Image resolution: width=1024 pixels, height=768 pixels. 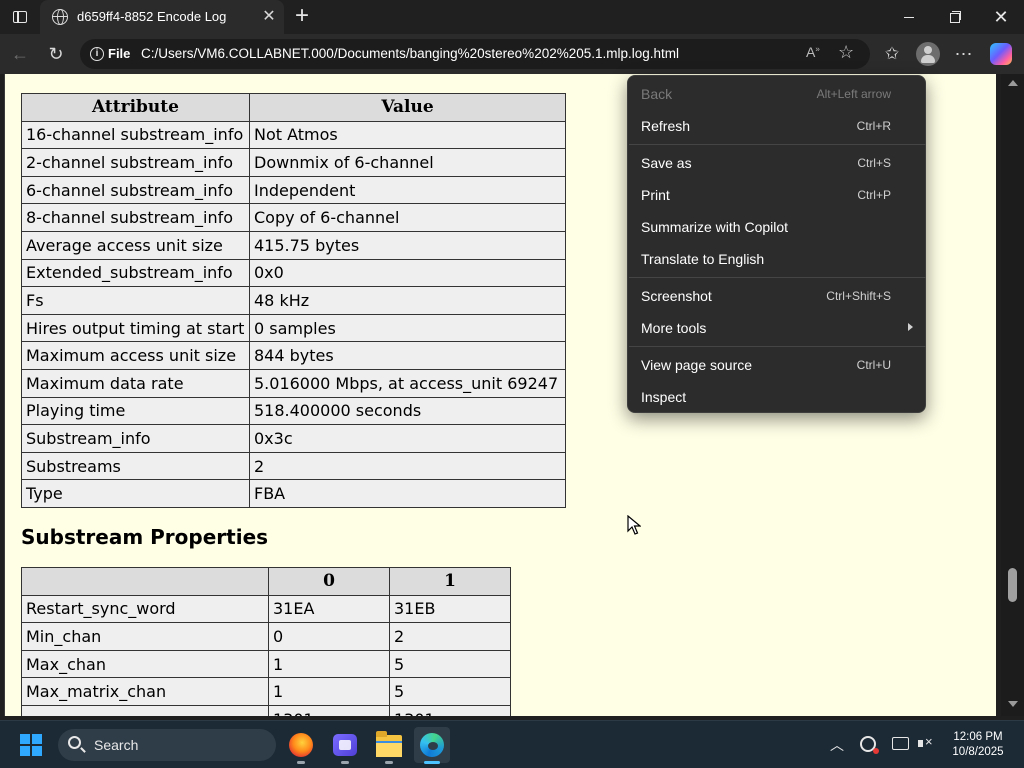 What do you see at coordinates (776, 259) in the screenshot?
I see `menu-item-translate: Translate to English` at bounding box center [776, 259].